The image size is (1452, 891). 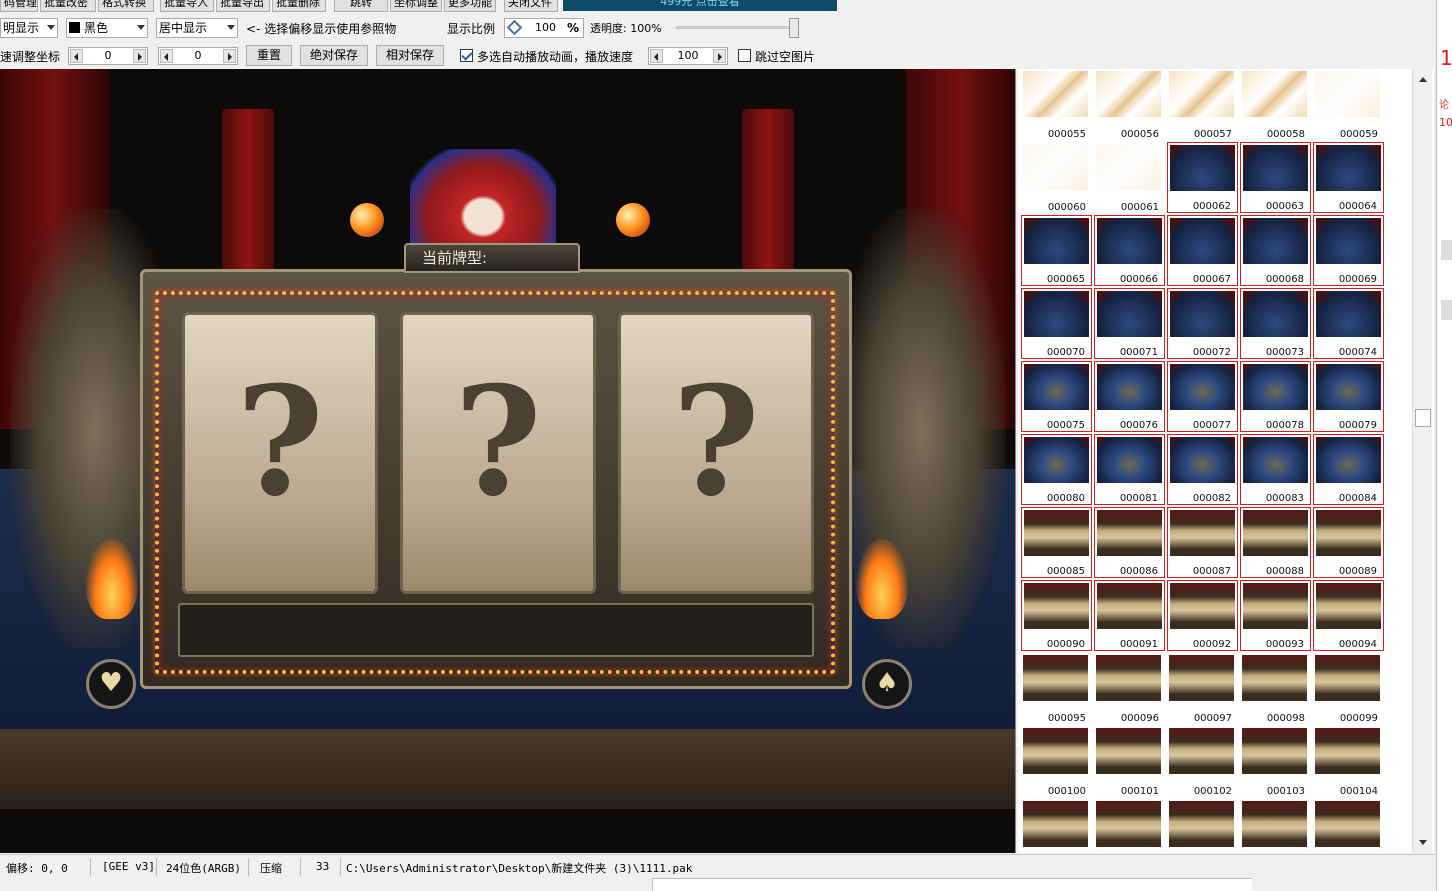 What do you see at coordinates (1275, 323) in the screenshot?
I see `thumbnail-item: 000073` at bounding box center [1275, 323].